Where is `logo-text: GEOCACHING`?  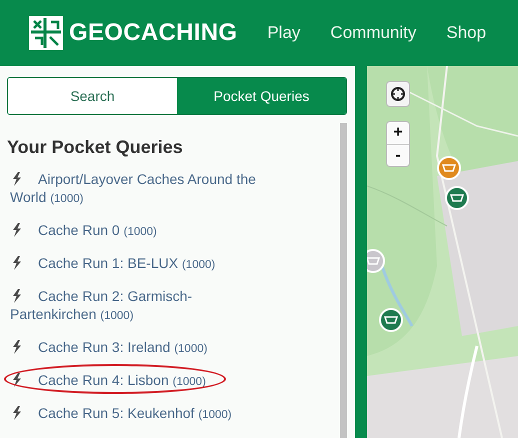 logo-text: GEOCACHING is located at coordinates (153, 33).